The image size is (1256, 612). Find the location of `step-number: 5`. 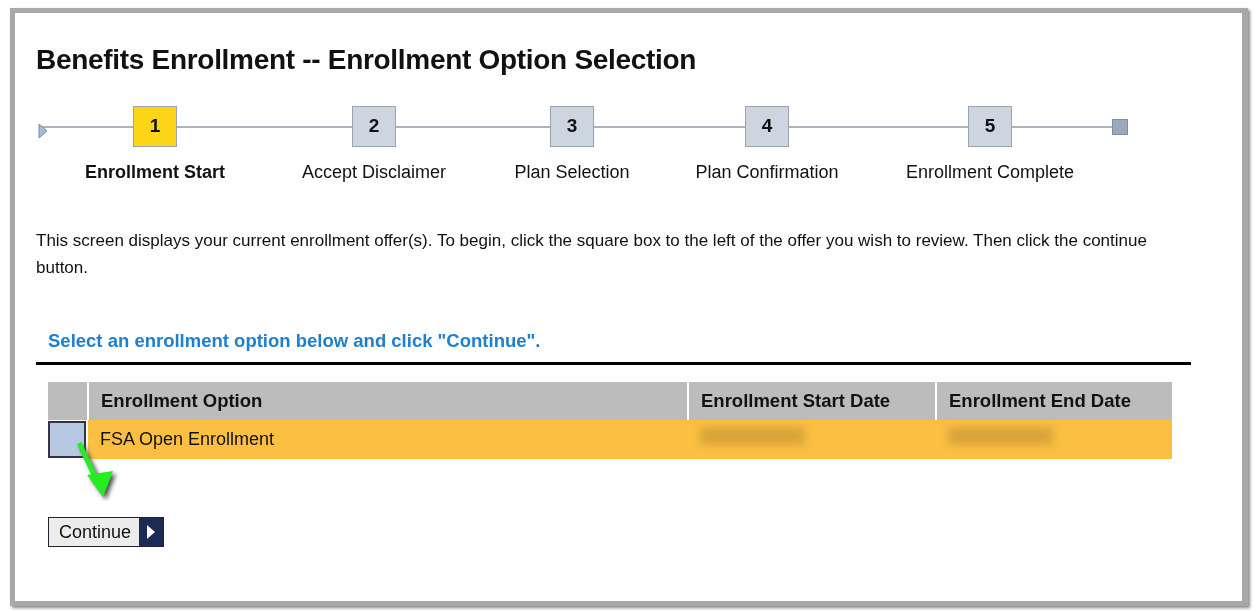

step-number: 5 is located at coordinates (990, 126).